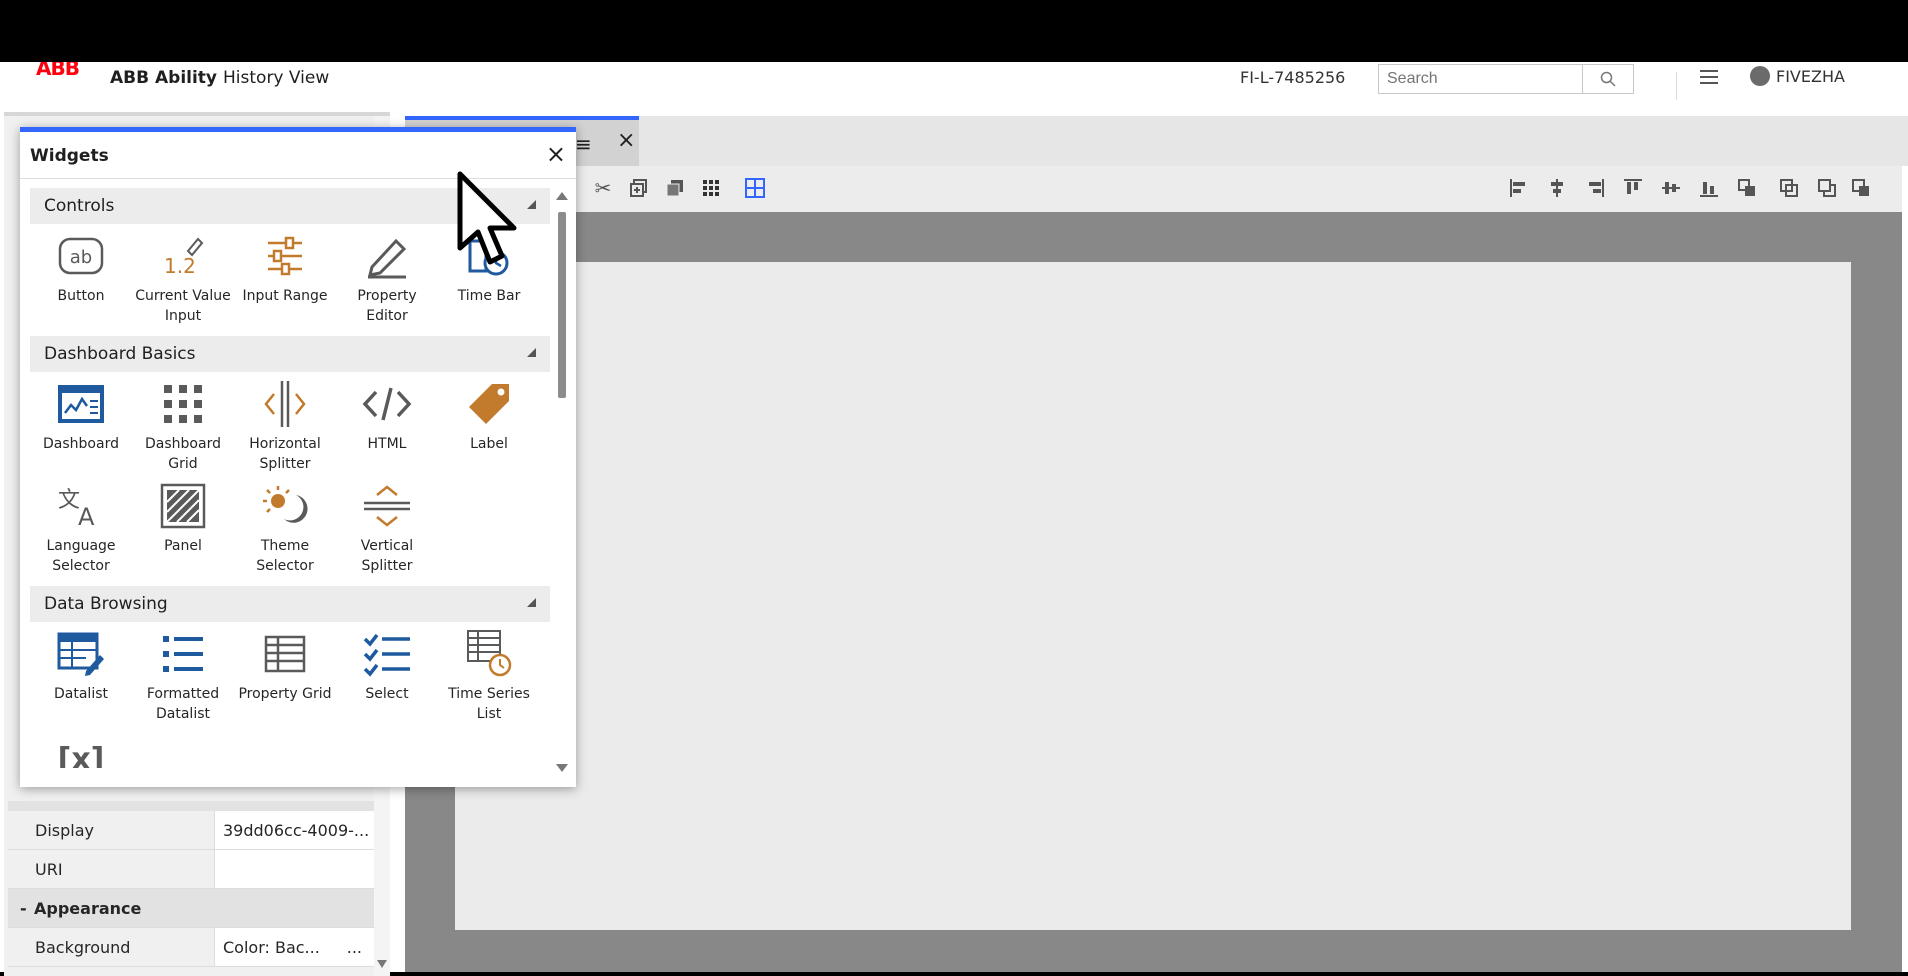 The height and width of the screenshot is (976, 1908). I want to click on widget-html: HTML, so click(387, 429).